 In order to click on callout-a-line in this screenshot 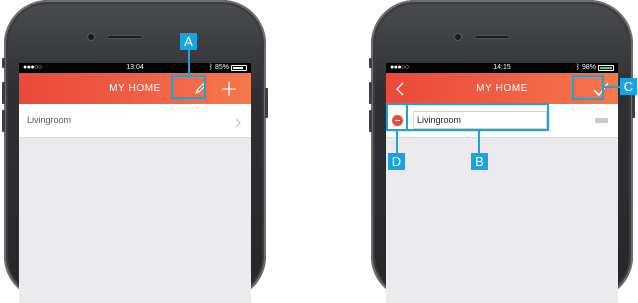, I will do `click(189, 62)`.